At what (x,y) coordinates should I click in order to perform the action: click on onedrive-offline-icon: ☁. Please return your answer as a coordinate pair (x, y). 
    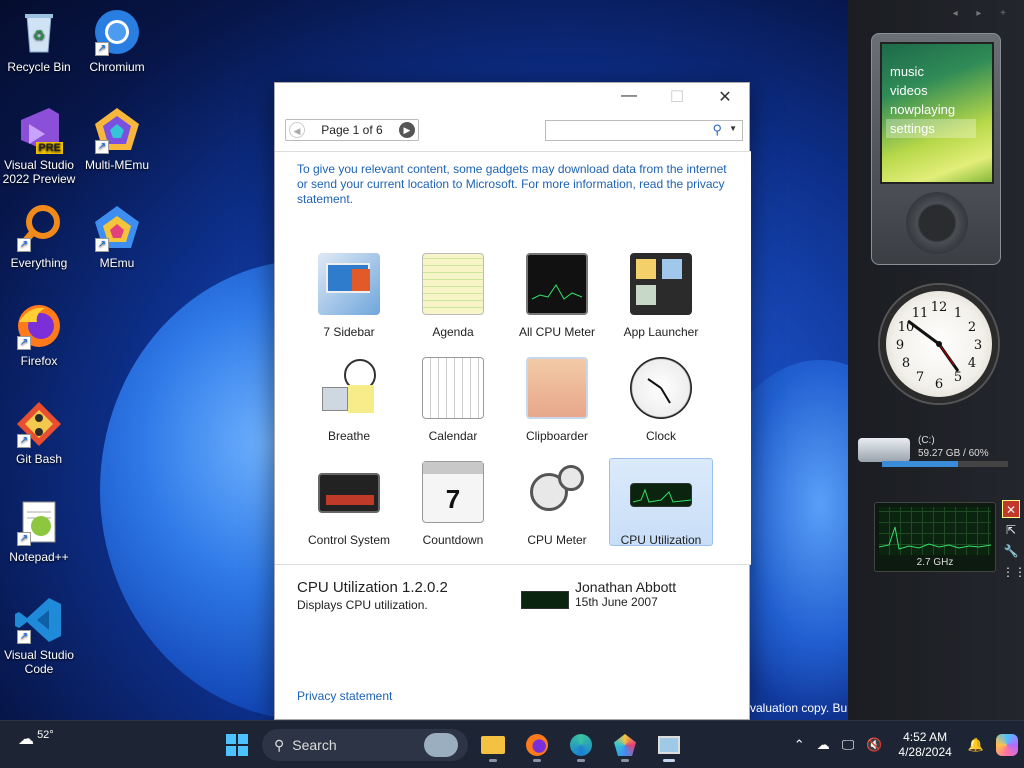
    Looking at the image, I should click on (823, 745).